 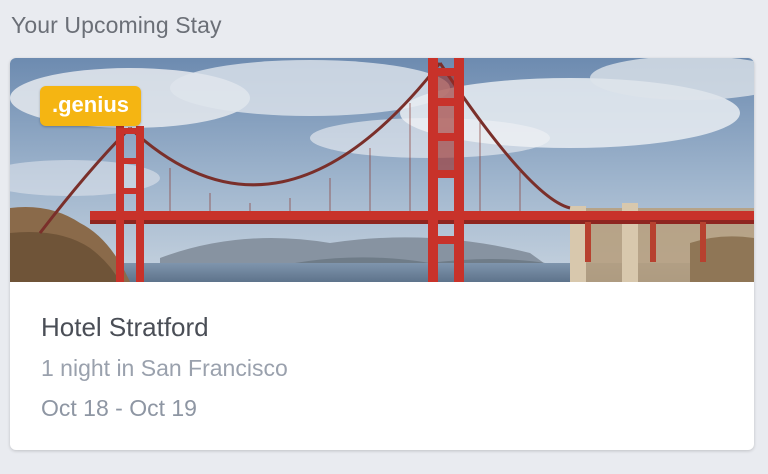 I want to click on section-title: Your Upcoming Stay, so click(x=116, y=25).